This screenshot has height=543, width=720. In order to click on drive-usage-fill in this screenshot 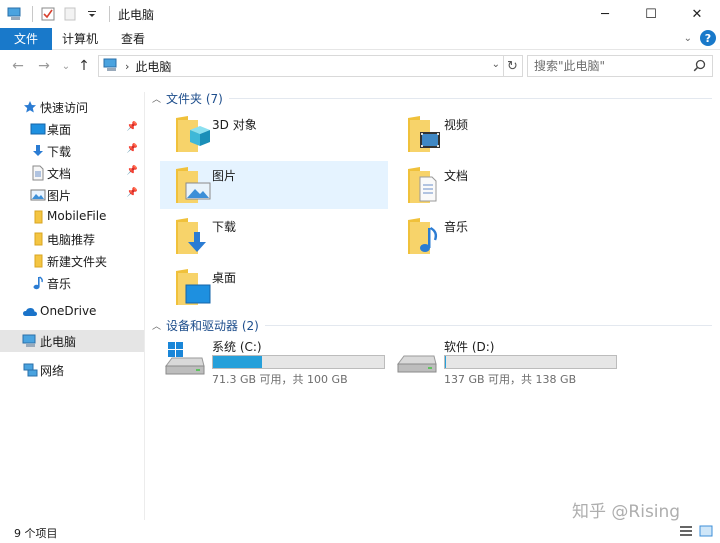, I will do `click(446, 362)`.